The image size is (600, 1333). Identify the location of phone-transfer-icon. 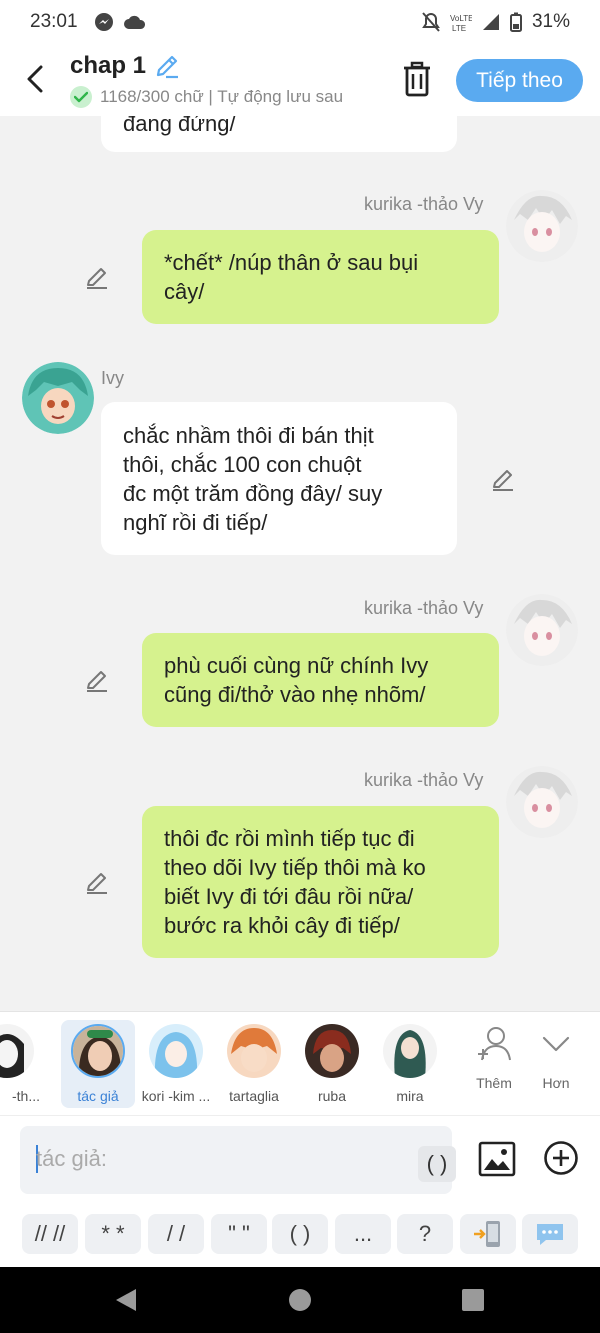
(487, 1234).